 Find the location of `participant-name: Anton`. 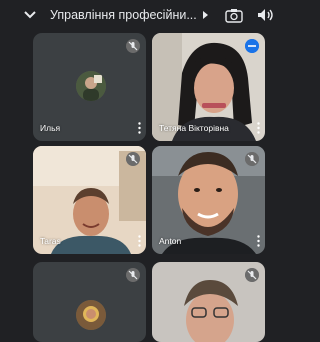

participant-name: Anton is located at coordinates (170, 241).